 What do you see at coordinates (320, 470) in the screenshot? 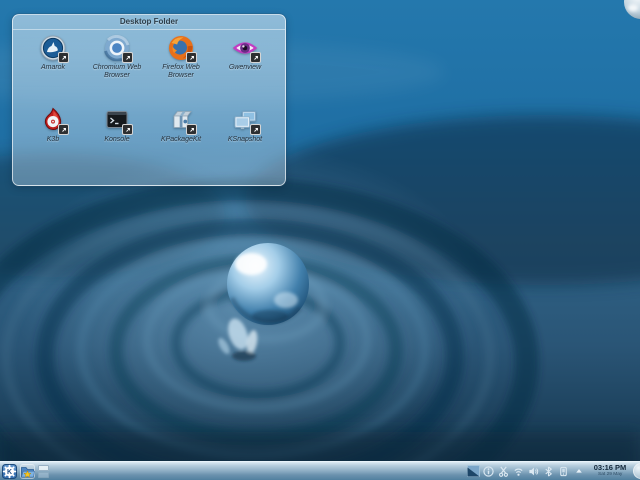
I see `taskbar-panel: K 03:16 PM Sat 29 May` at bounding box center [320, 470].